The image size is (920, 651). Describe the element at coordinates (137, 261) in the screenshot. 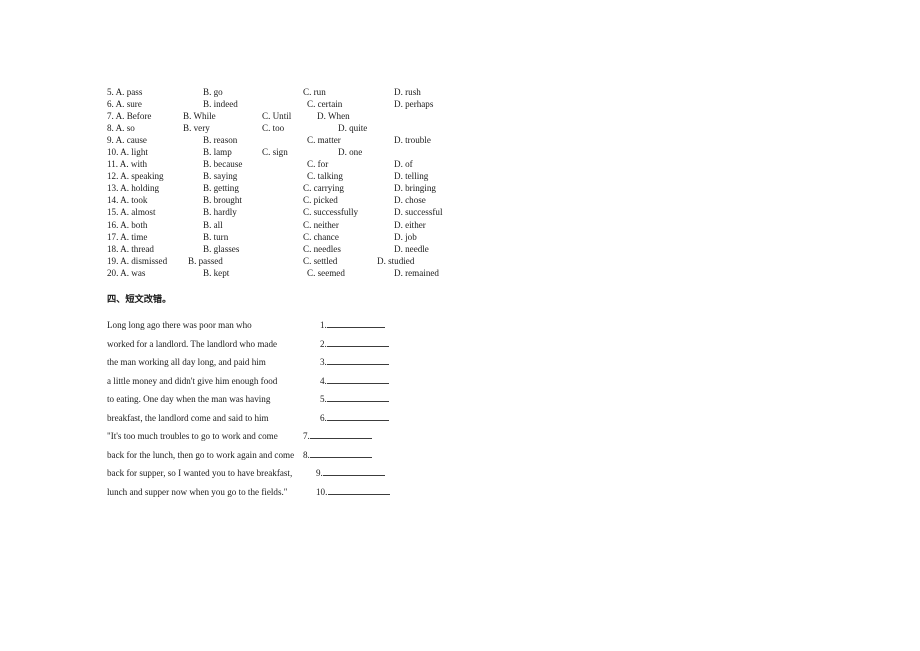

I see `cloze-option-a: 19. A. dismissed` at that location.